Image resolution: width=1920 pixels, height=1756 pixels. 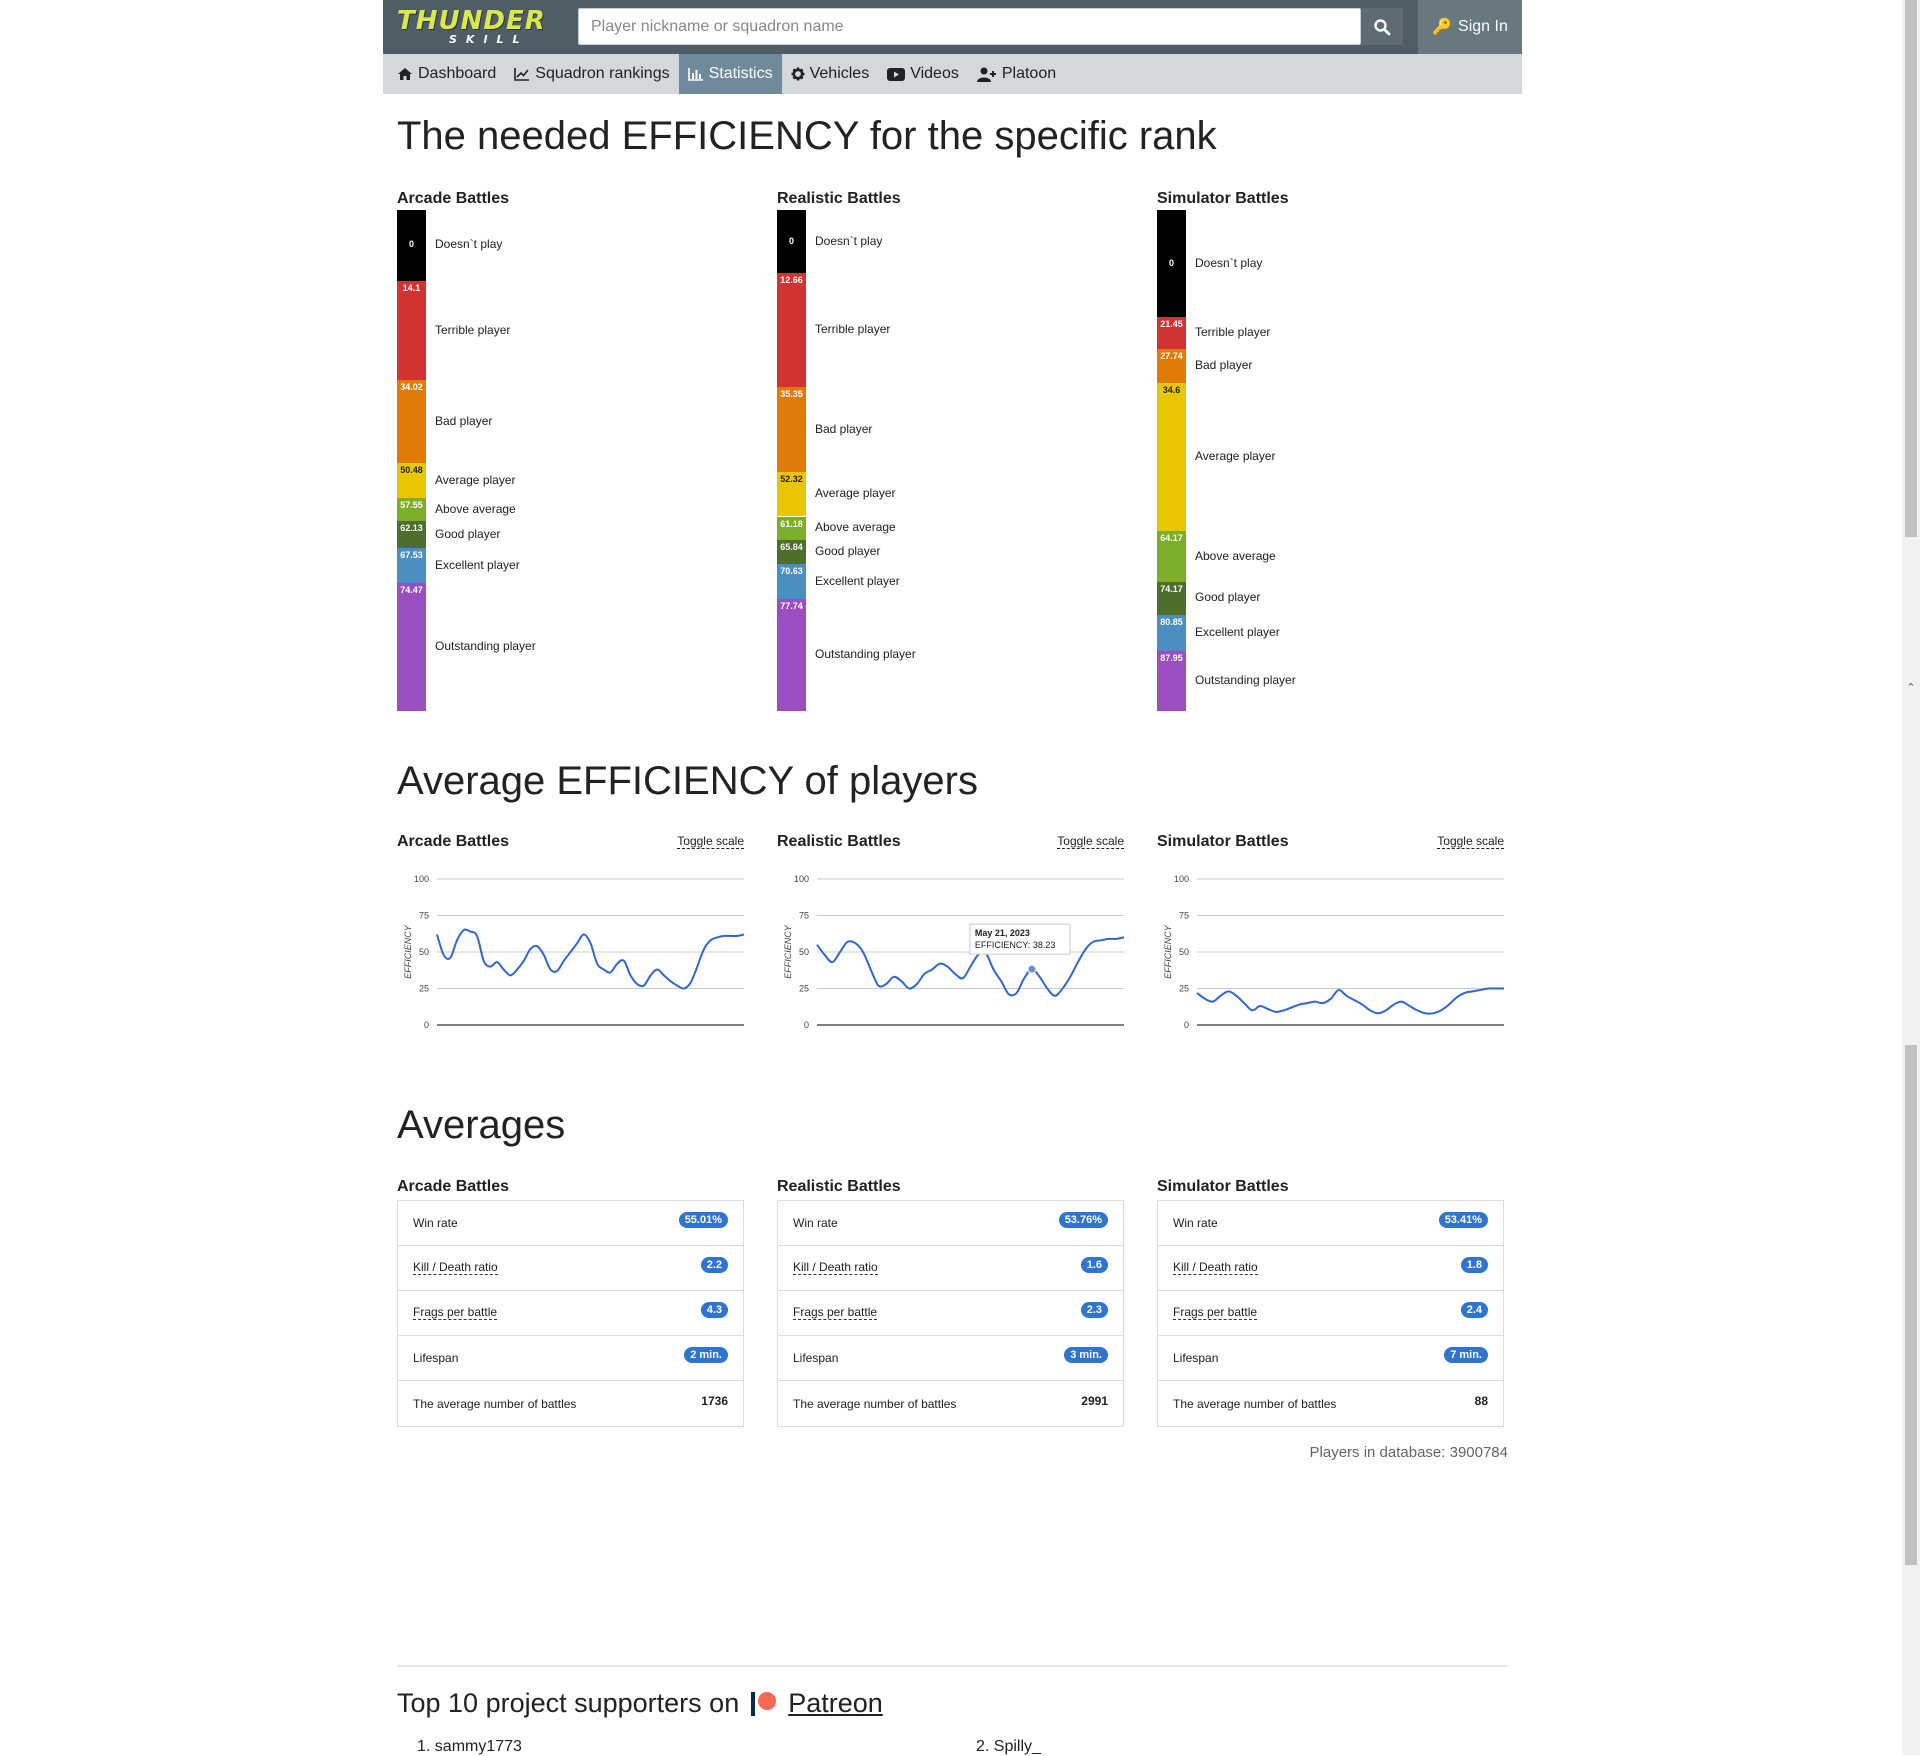 What do you see at coordinates (1171, 333) in the screenshot?
I see `rank-segment: 21.45` at bounding box center [1171, 333].